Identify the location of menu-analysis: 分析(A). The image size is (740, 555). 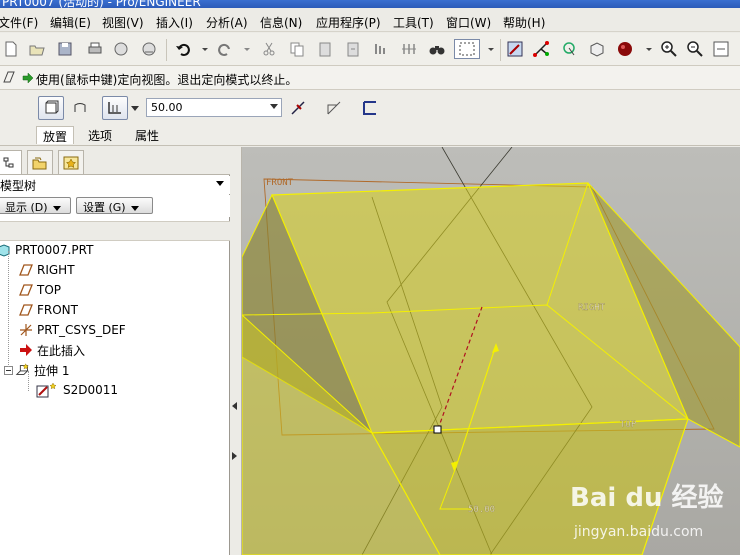
(227, 22).